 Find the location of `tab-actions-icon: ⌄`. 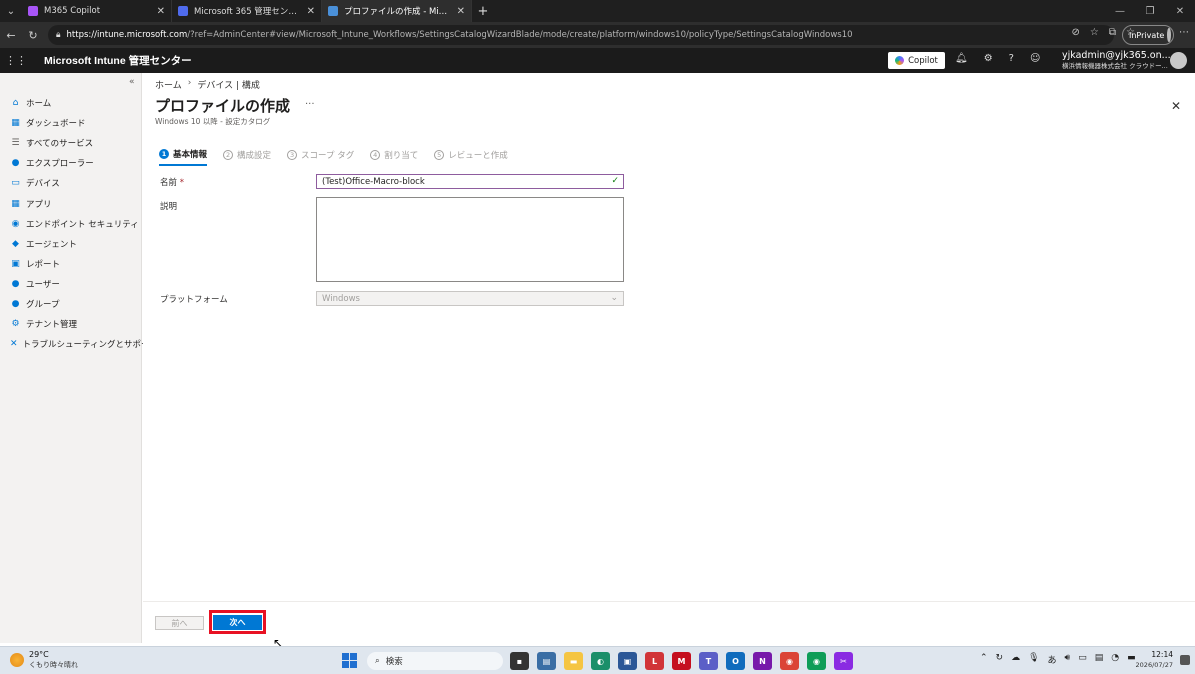

tab-actions-icon: ⌄ is located at coordinates (11, 11).